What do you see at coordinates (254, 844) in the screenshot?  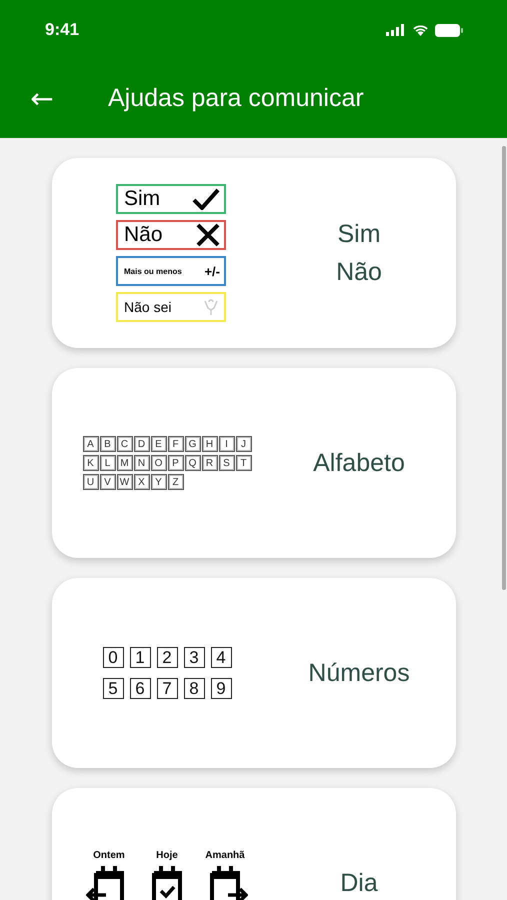 I see `aid-card: Ontem Hoje Amanhã Dia` at bounding box center [254, 844].